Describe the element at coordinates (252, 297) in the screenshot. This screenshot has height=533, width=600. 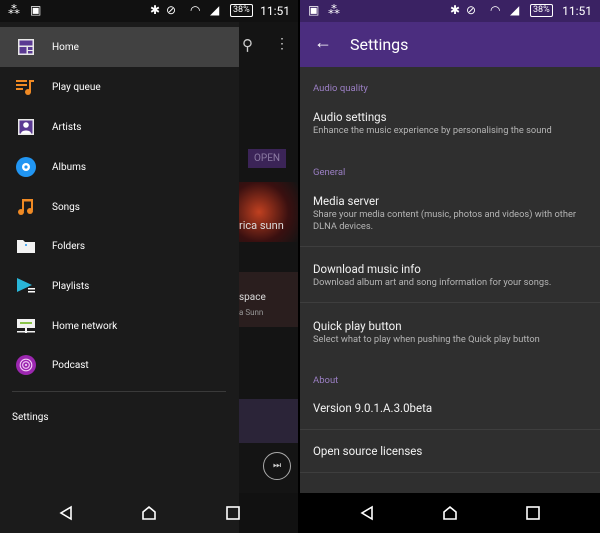
I see `song-title: space` at that location.